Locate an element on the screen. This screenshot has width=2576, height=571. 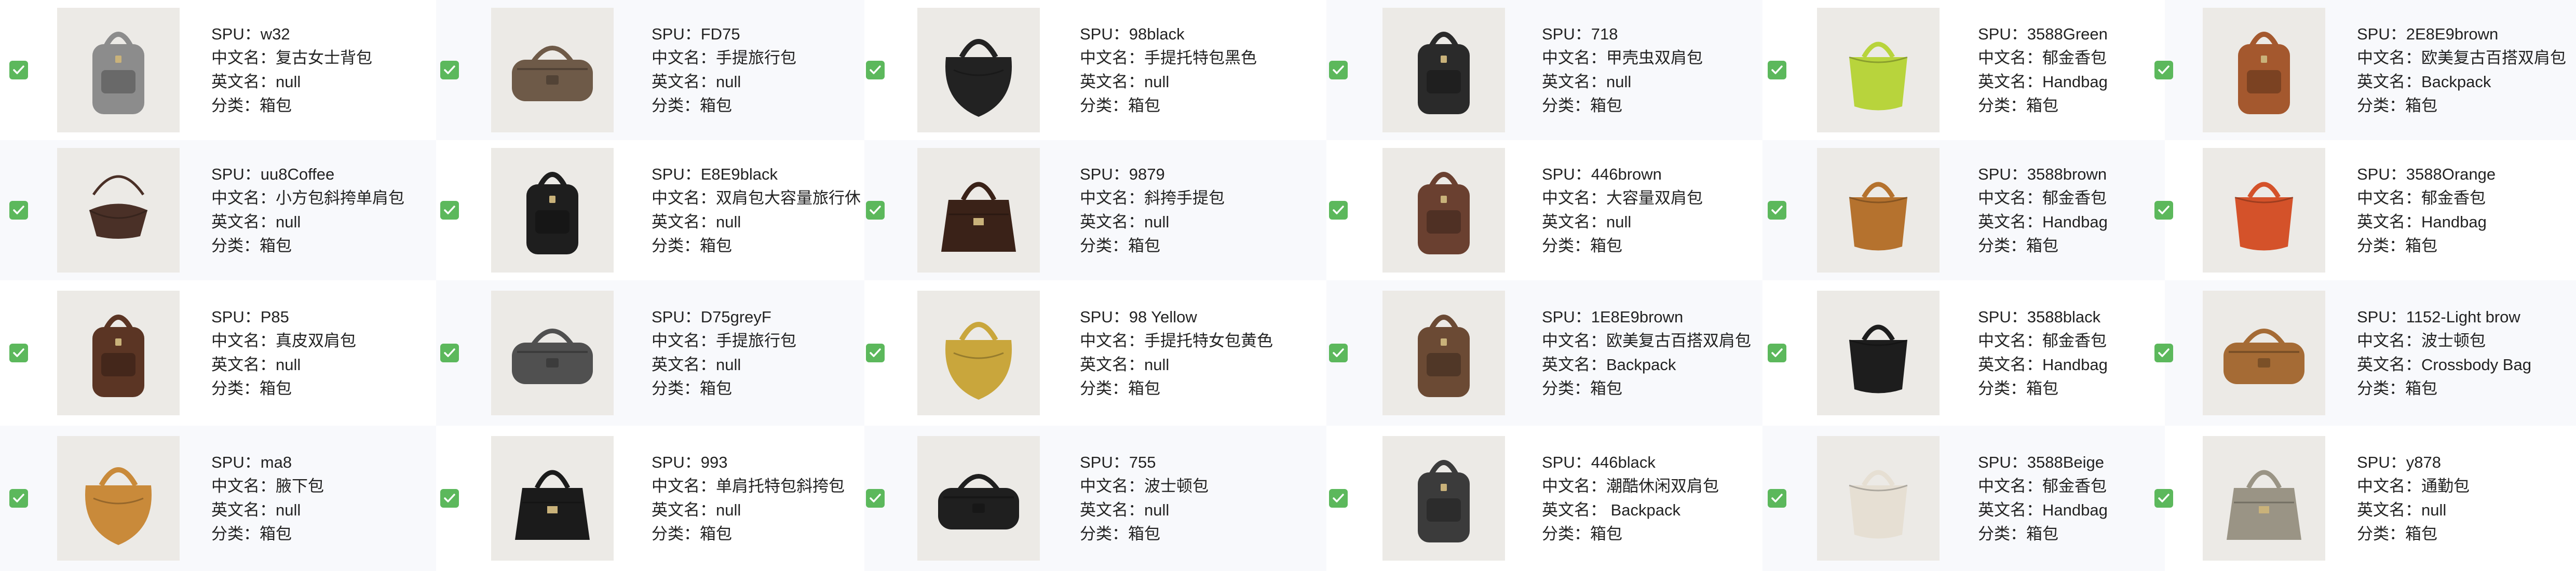
product-card: SPU：98black 中文名：手提托特包黑色 英文名：null 分类：箱包 is located at coordinates (1095, 70).